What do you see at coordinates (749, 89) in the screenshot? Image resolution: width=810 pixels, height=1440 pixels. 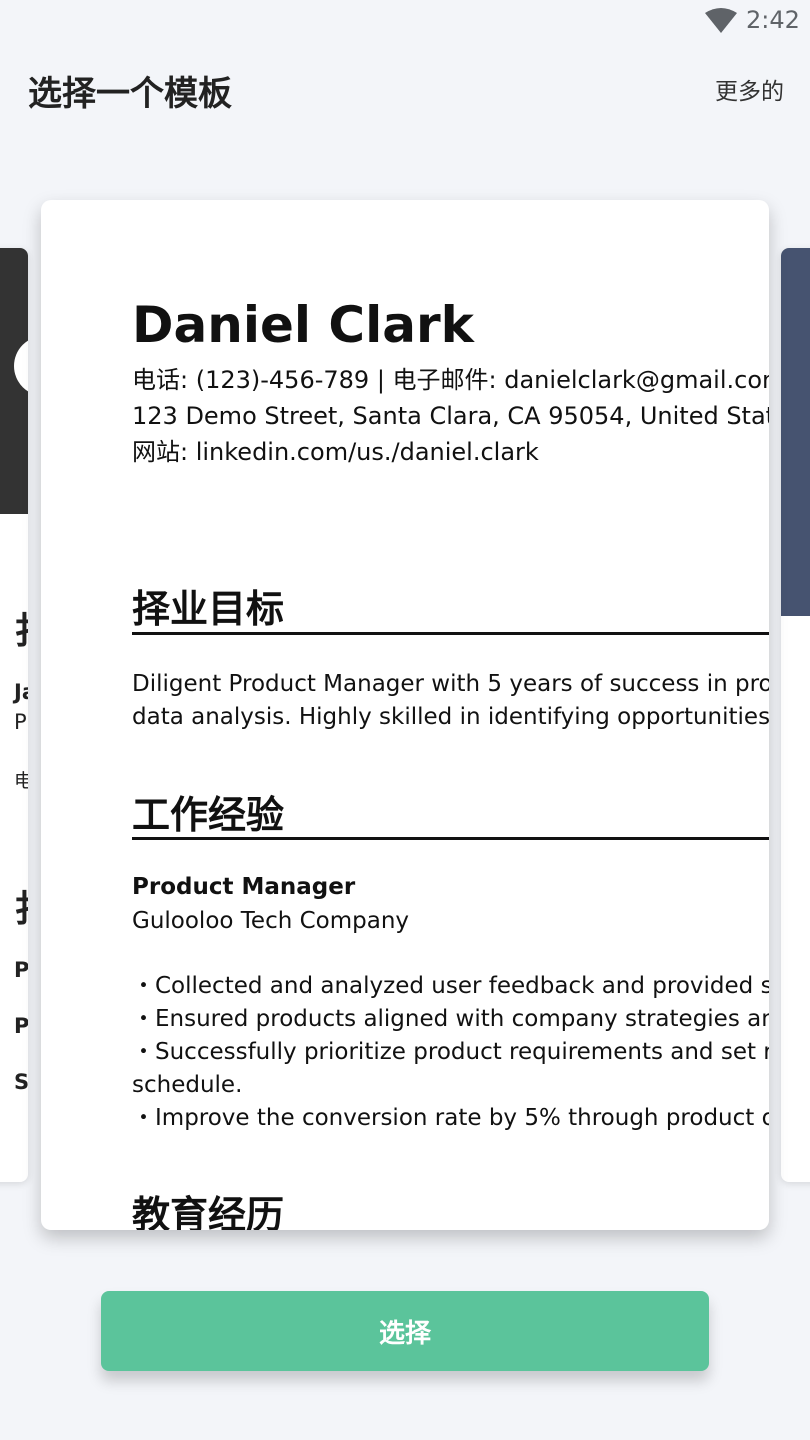 I see `more-button: 更多的` at bounding box center [749, 89].